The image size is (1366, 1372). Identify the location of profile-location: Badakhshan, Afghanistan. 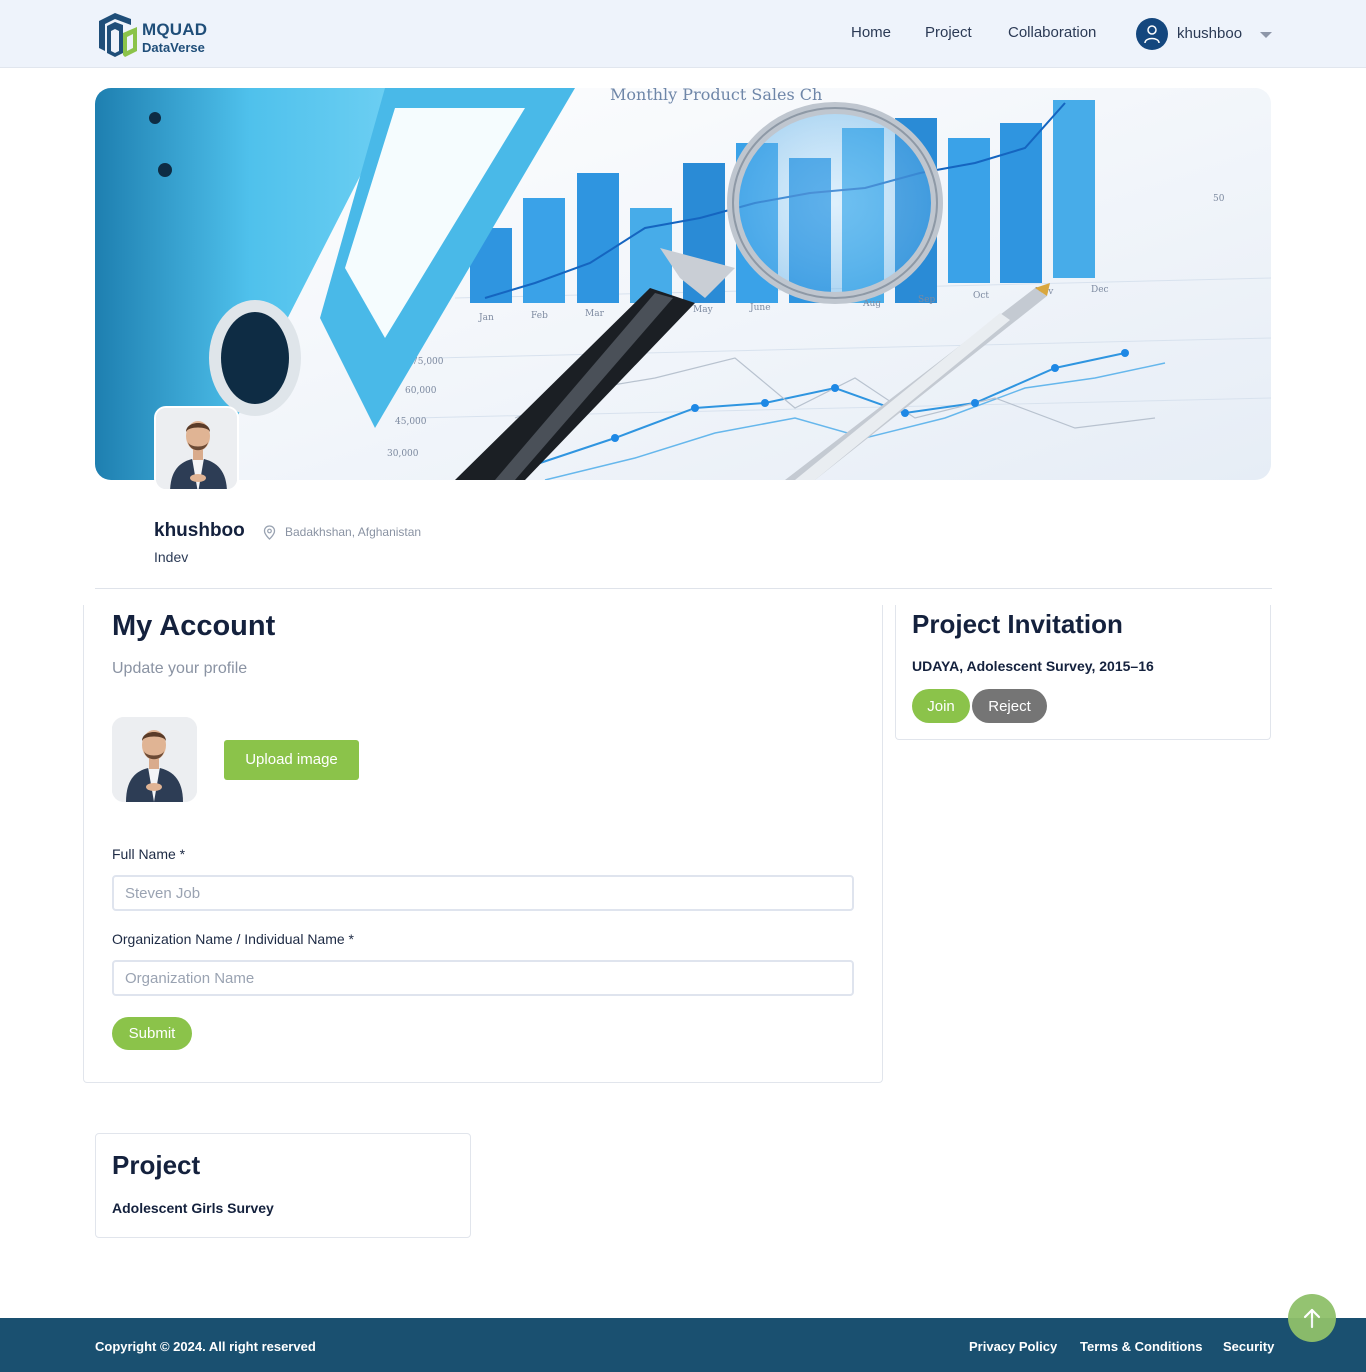
(353, 532).